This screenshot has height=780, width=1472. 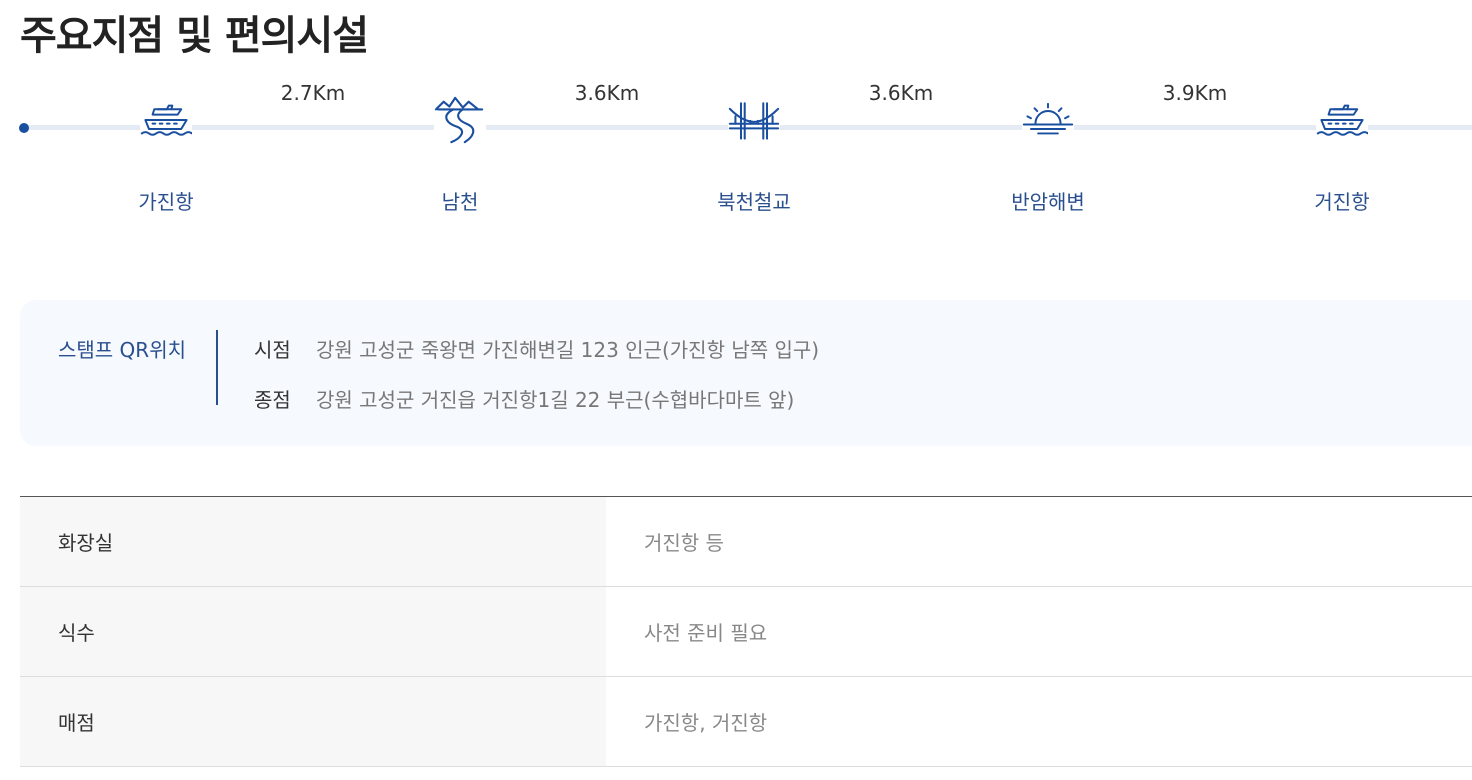 I want to click on route-start-dot, so click(x=24, y=128).